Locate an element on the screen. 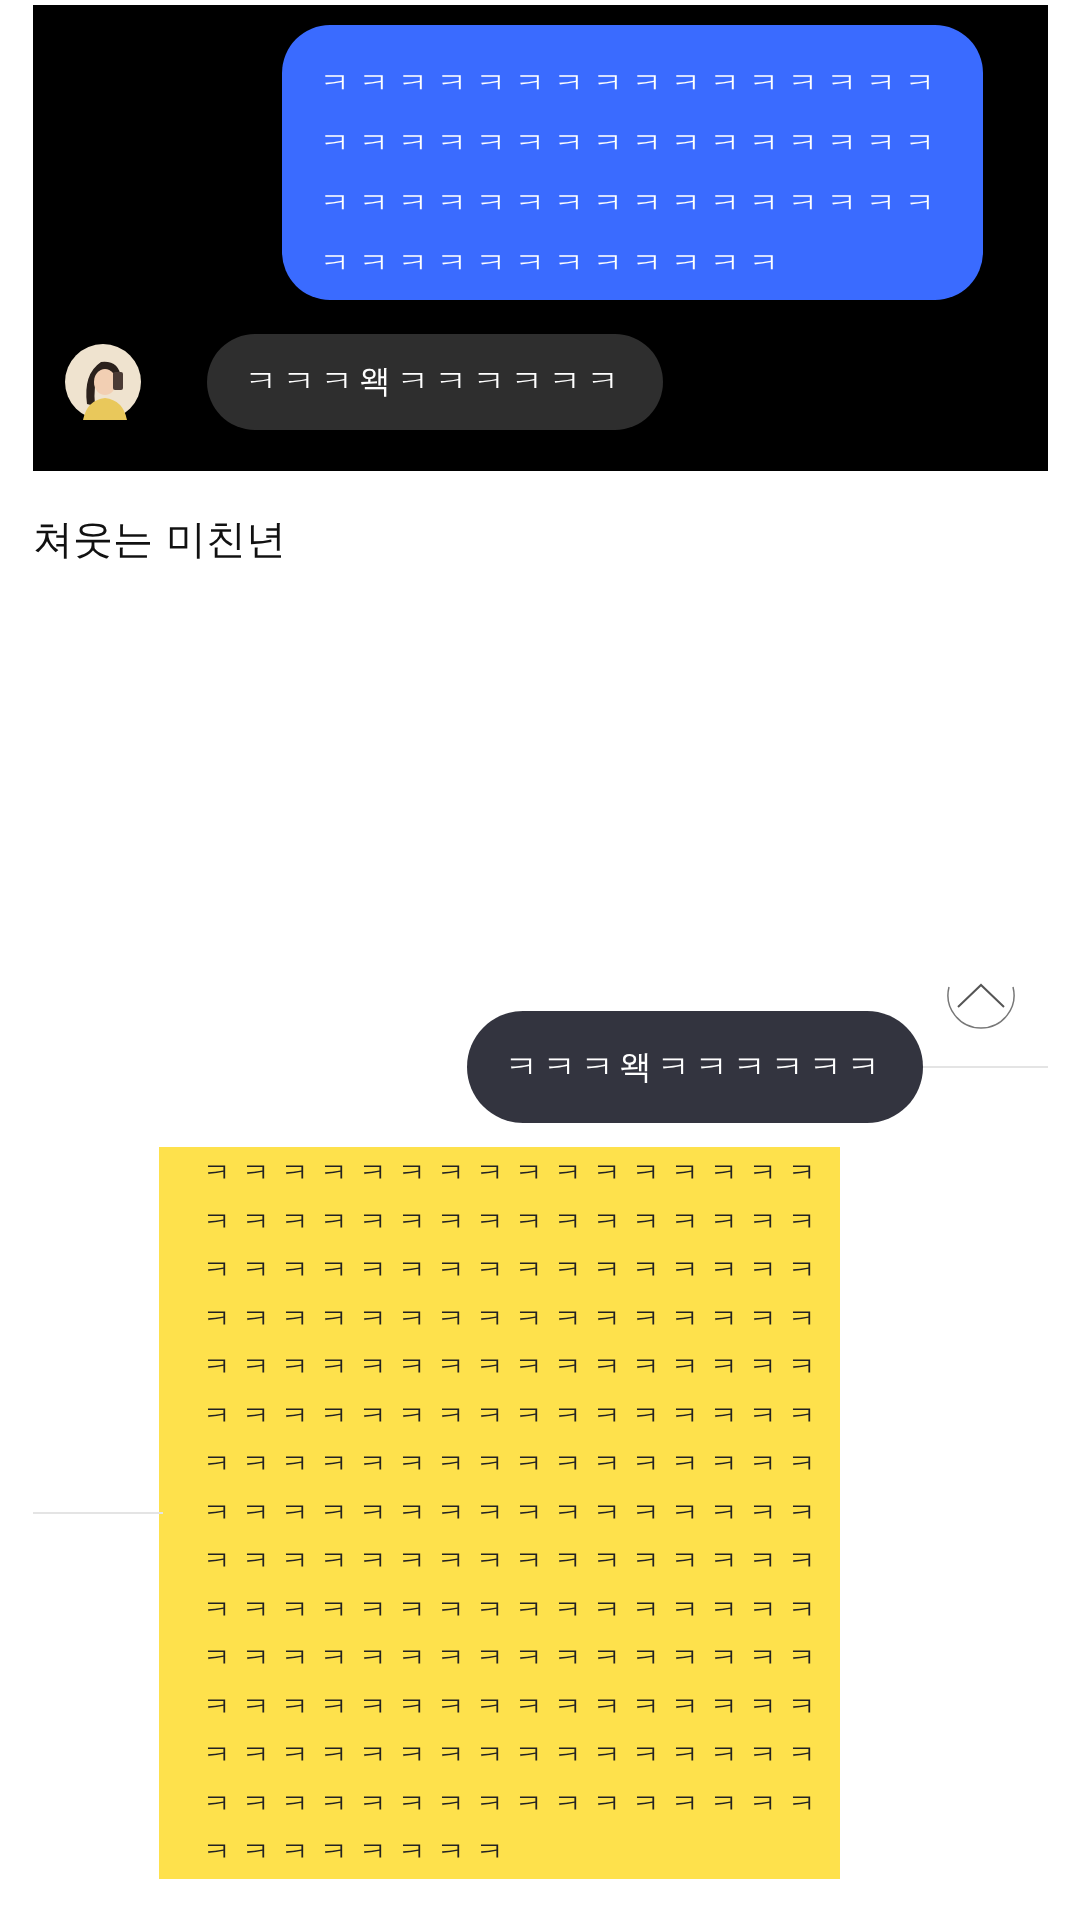 The height and width of the screenshot is (1914, 1080). received-message-bubble: ㅋㅋㅋ왝ㅋㅋㅋㅋㅋㅋ is located at coordinates (435, 382).